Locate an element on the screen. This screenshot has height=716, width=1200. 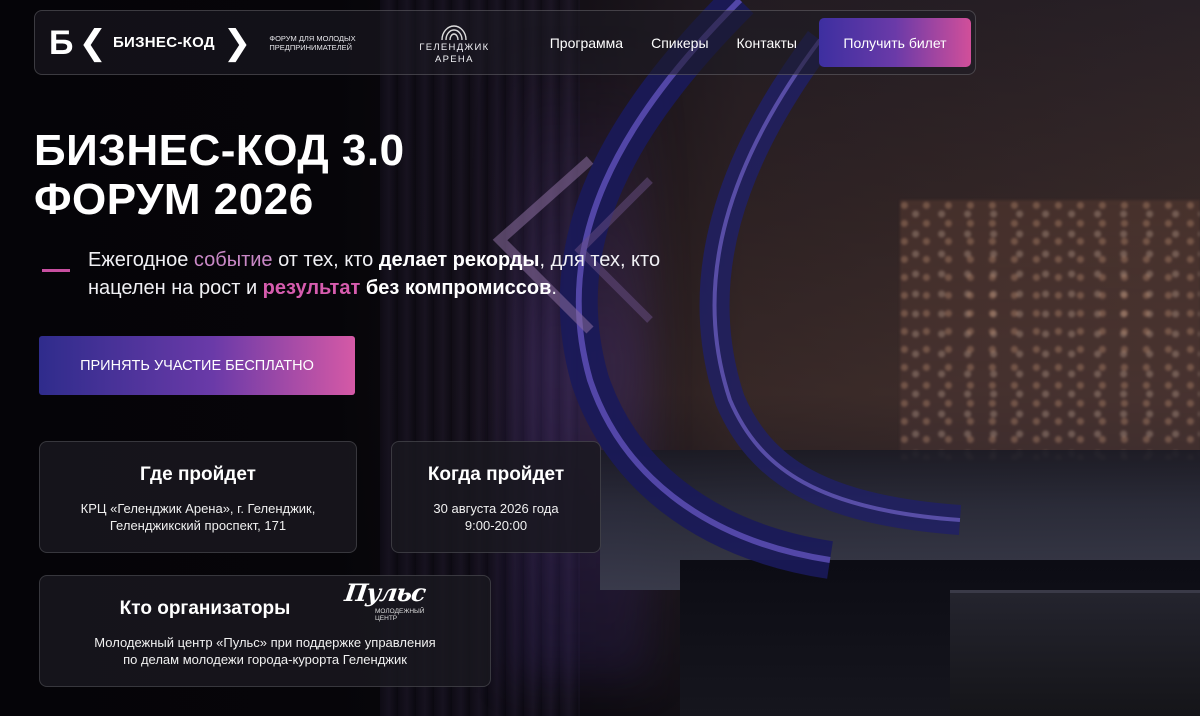
subtitle-part: Ежегодное is located at coordinates (141, 260).